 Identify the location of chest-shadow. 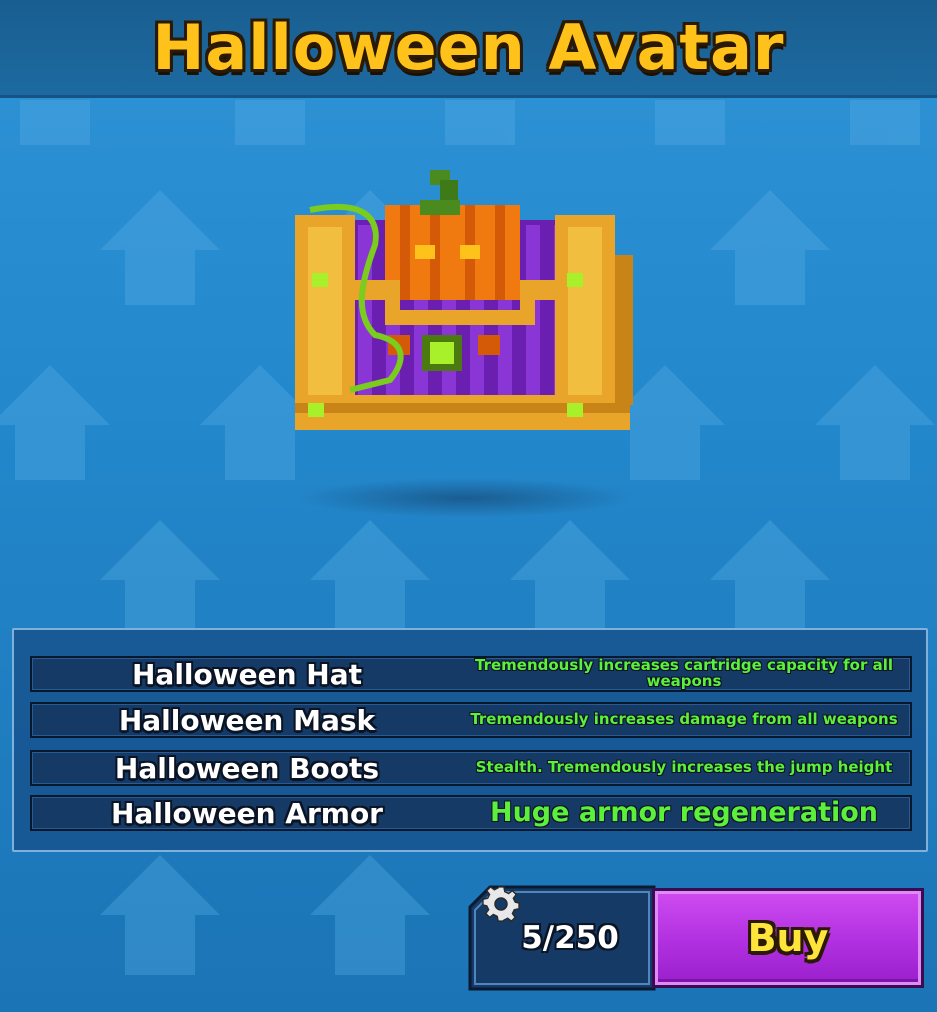
(465, 498).